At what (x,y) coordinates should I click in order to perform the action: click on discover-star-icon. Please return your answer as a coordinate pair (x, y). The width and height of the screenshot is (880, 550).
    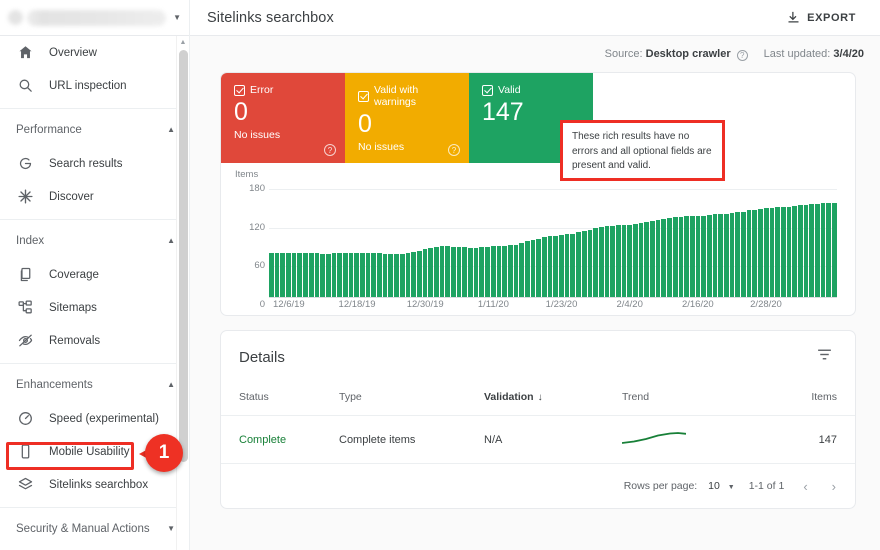
    Looking at the image, I should click on (25, 196).